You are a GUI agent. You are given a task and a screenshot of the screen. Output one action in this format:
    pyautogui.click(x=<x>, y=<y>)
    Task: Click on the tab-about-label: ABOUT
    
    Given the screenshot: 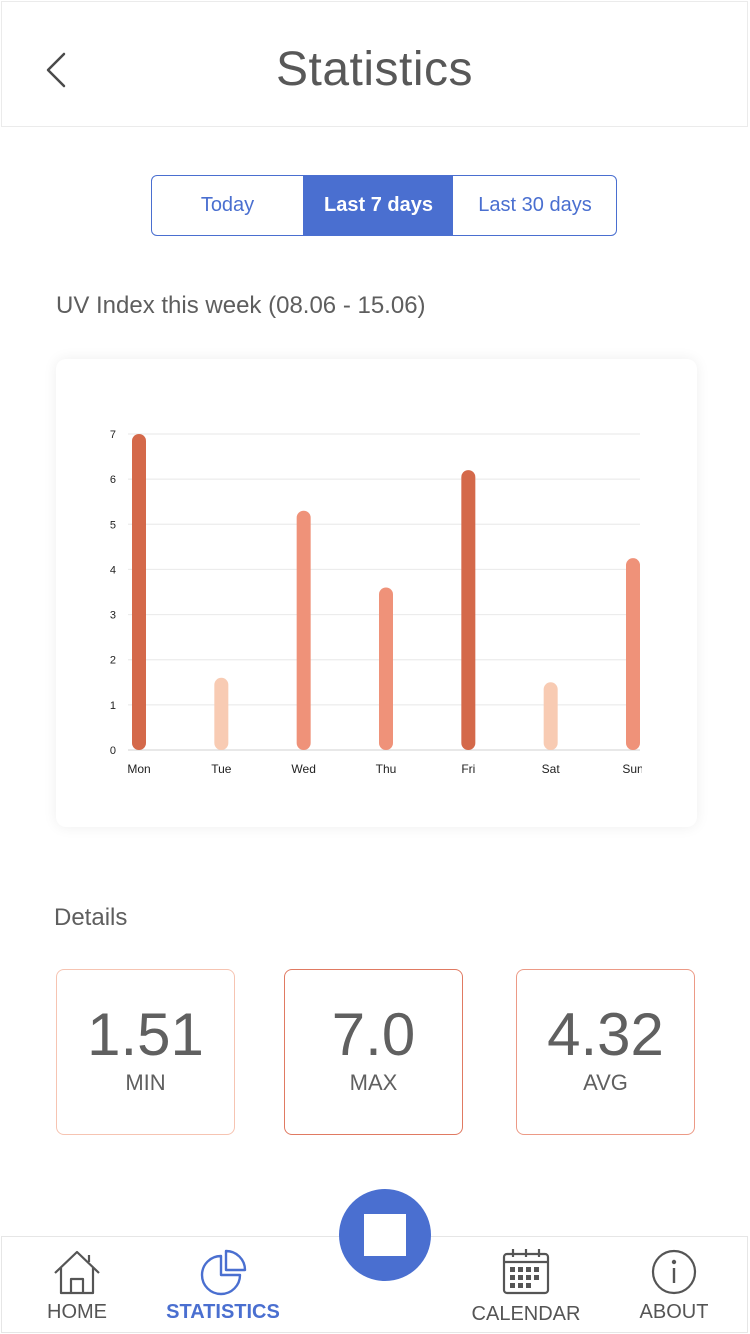 What is the action you would take?
    pyautogui.click(x=674, y=1312)
    